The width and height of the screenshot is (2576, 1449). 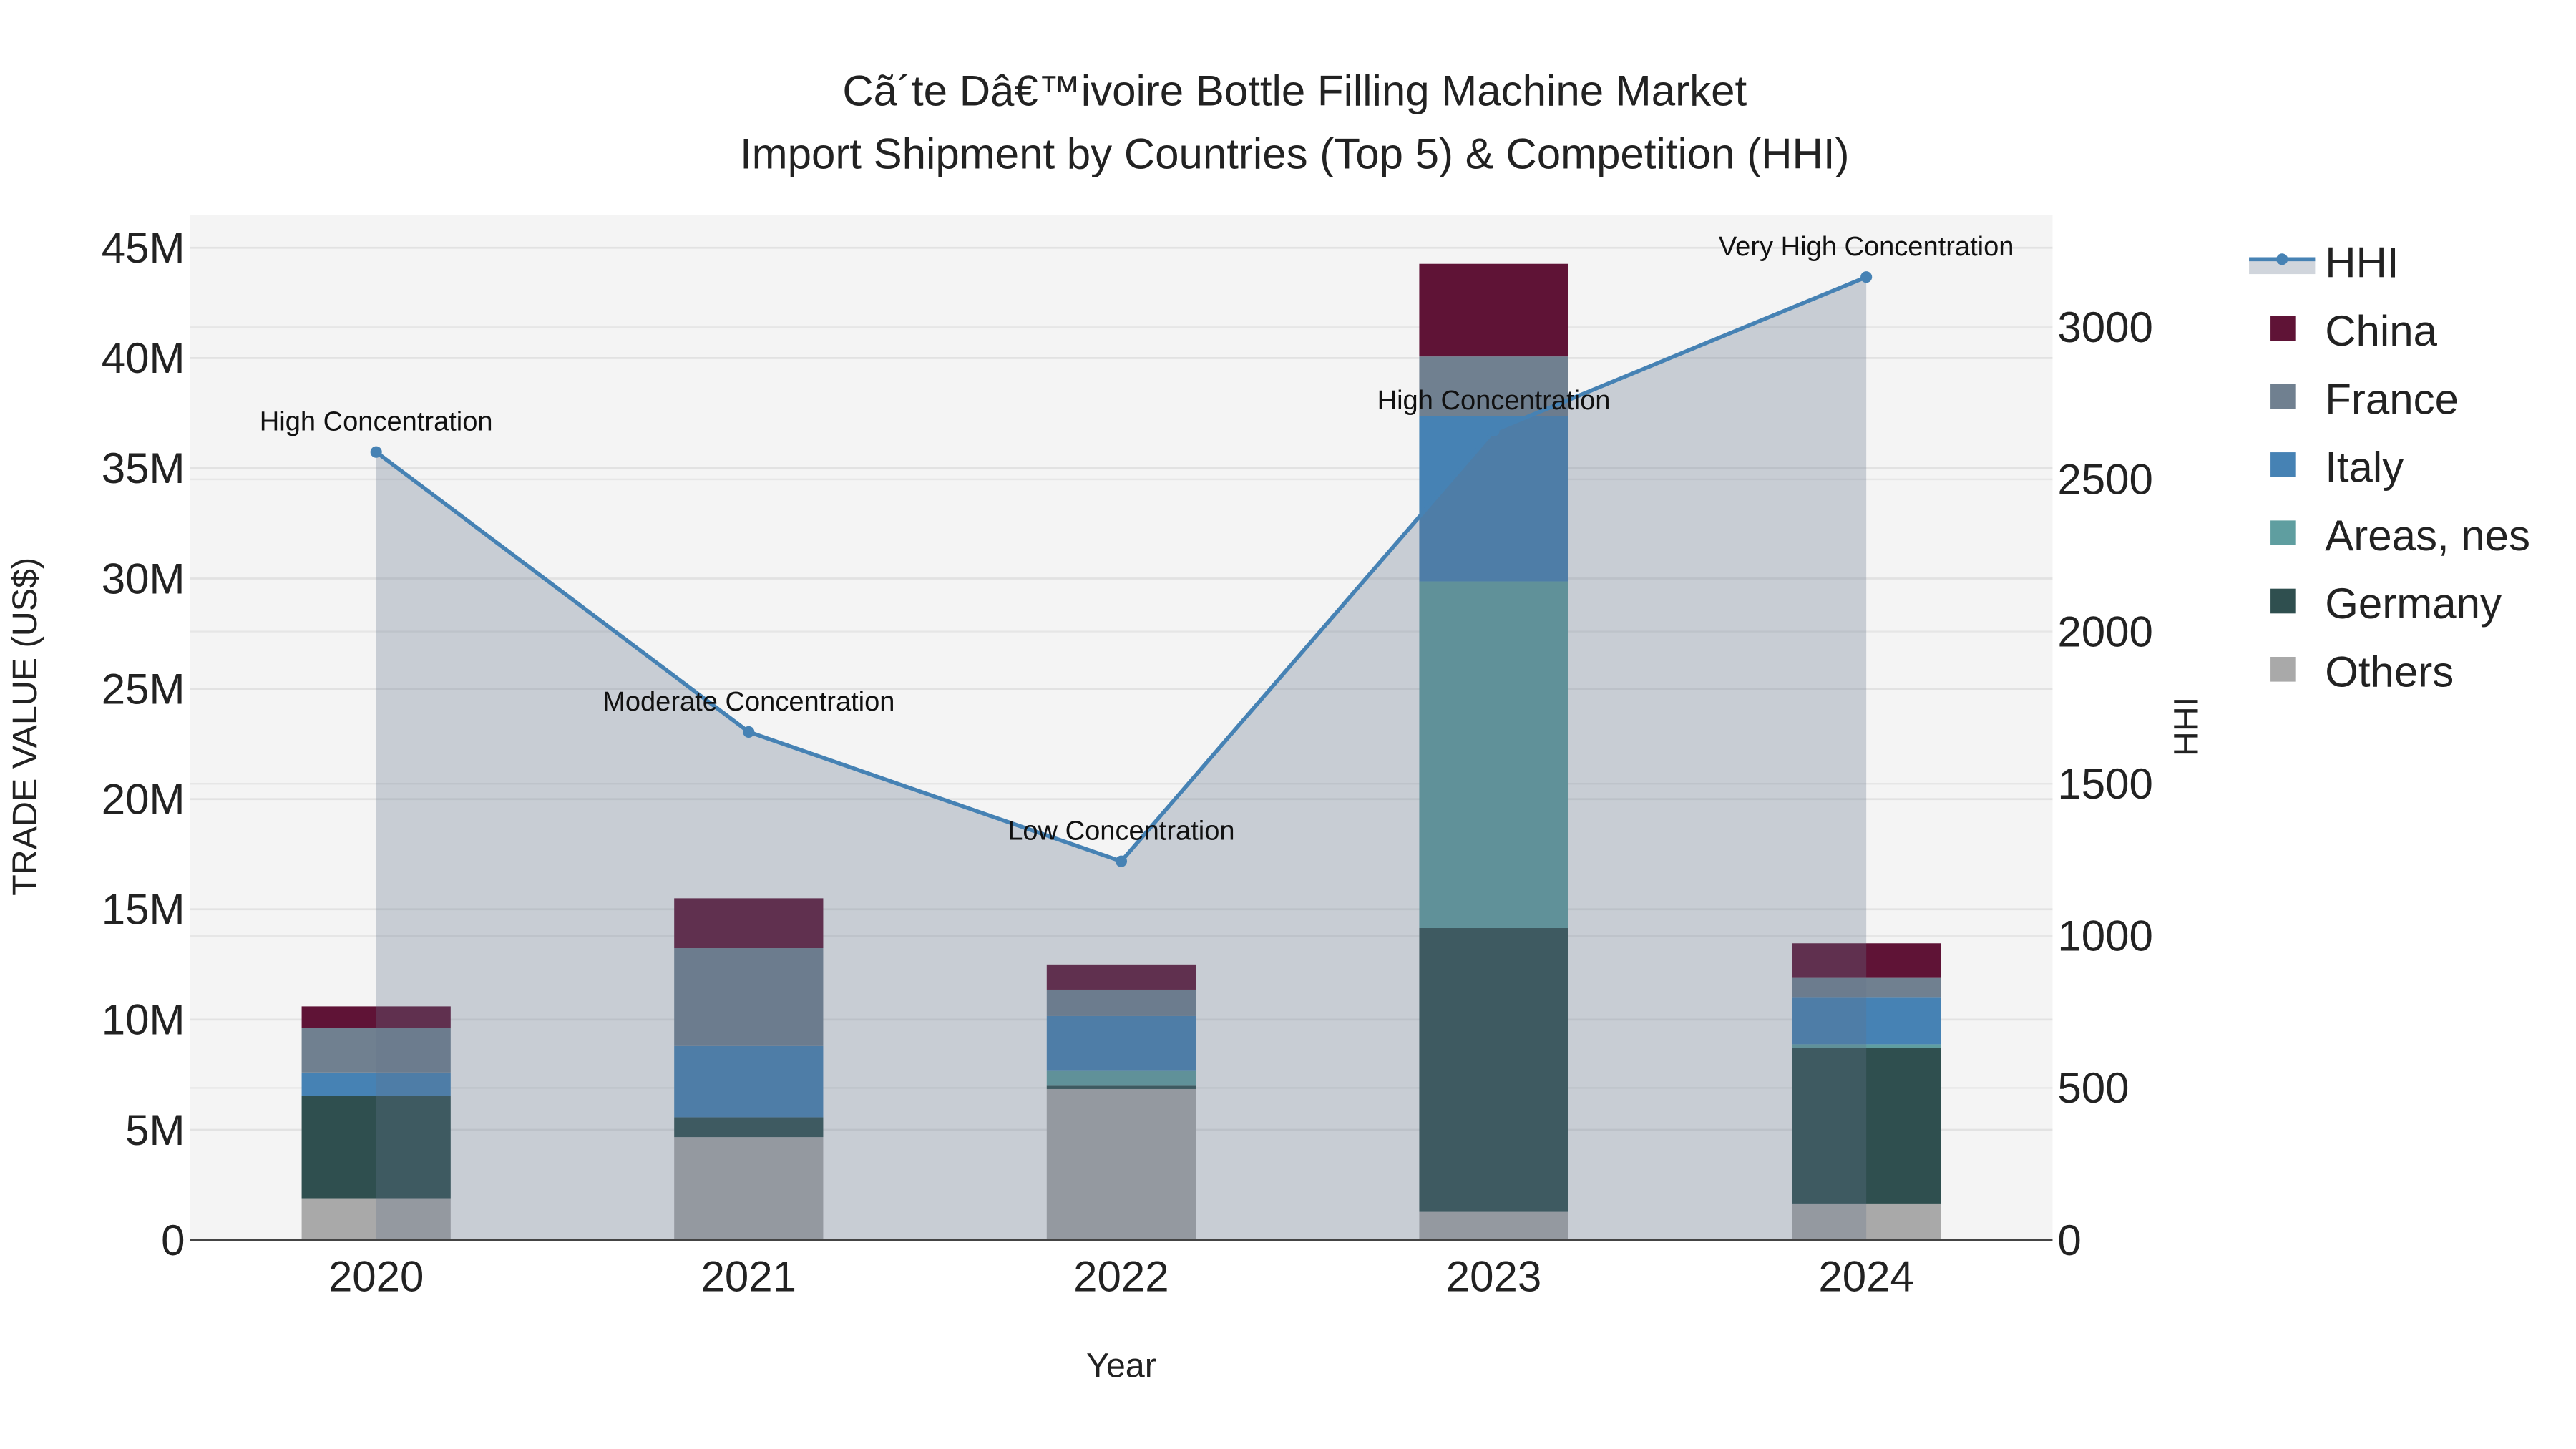 What do you see at coordinates (2186, 726) in the screenshot?
I see `y2-axis-label: HHI` at bounding box center [2186, 726].